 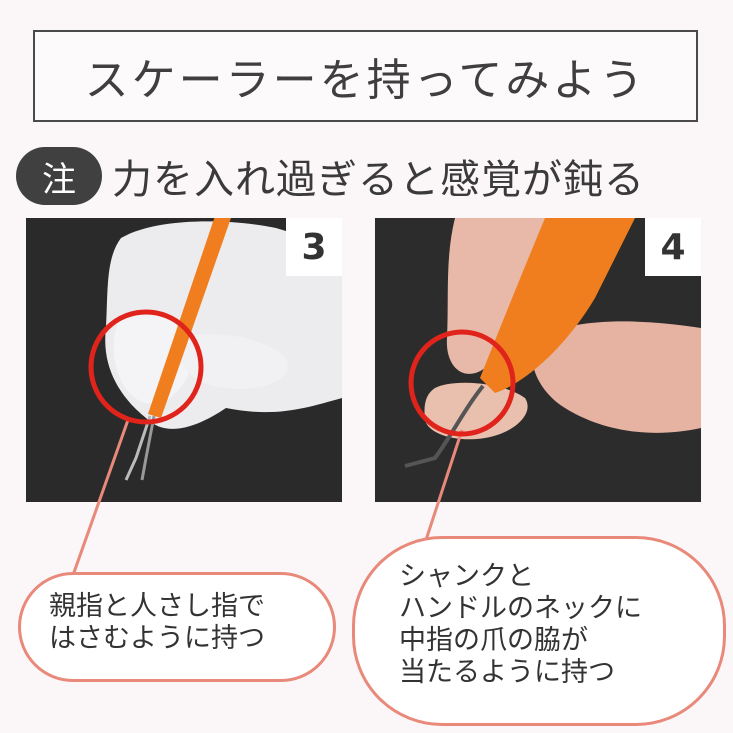 I want to click on caption-line: 中指の爪の脇が, so click(x=493, y=640).